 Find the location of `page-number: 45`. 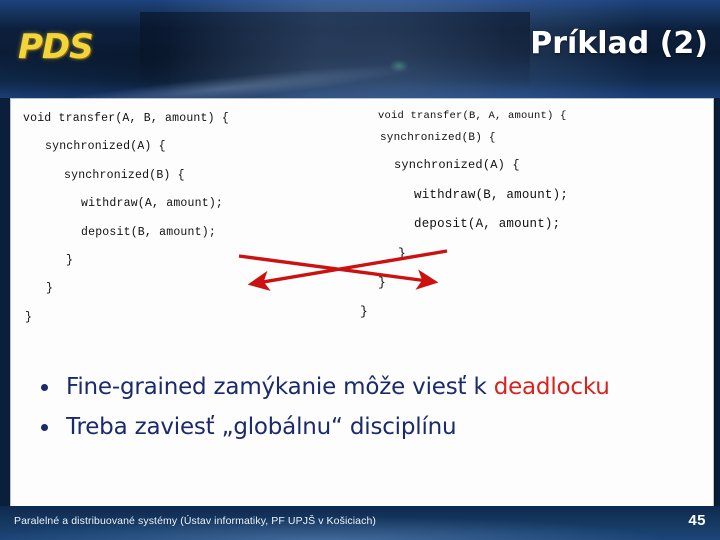

page-number: 45 is located at coordinates (697, 520).